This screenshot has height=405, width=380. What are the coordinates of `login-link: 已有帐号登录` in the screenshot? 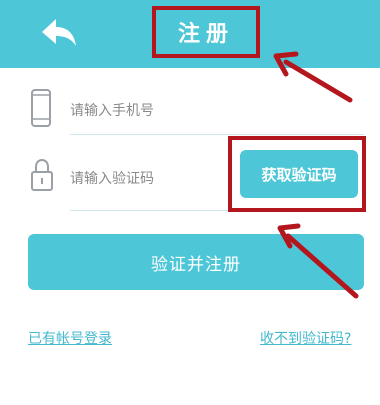 It's located at (70, 338).